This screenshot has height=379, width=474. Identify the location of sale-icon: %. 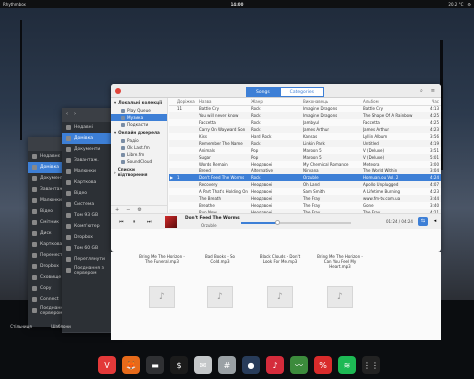
(323, 365).